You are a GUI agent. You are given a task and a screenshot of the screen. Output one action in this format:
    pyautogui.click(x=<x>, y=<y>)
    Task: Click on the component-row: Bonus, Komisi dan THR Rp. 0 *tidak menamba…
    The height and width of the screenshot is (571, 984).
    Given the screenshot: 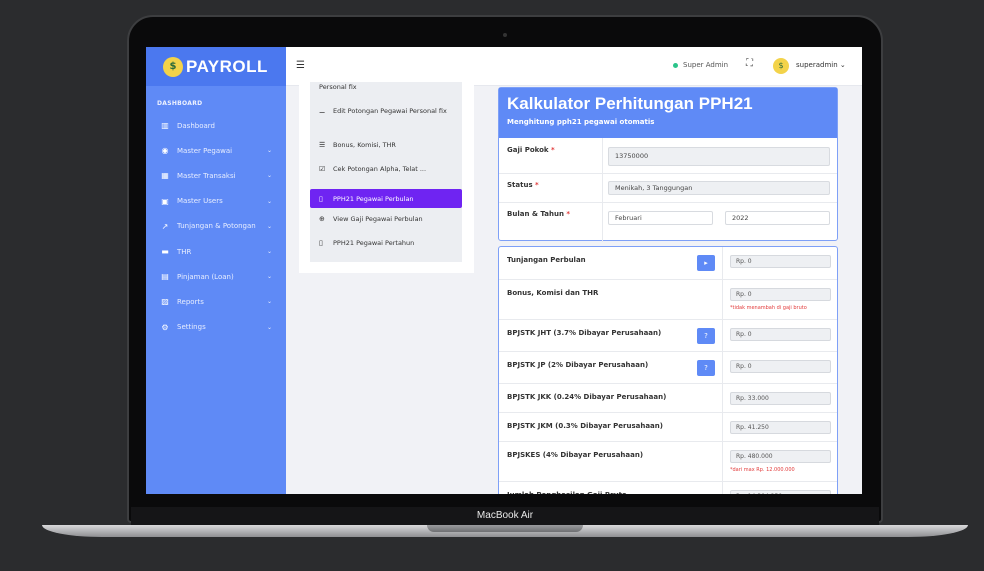 What is the action you would take?
    pyautogui.click(x=668, y=300)
    